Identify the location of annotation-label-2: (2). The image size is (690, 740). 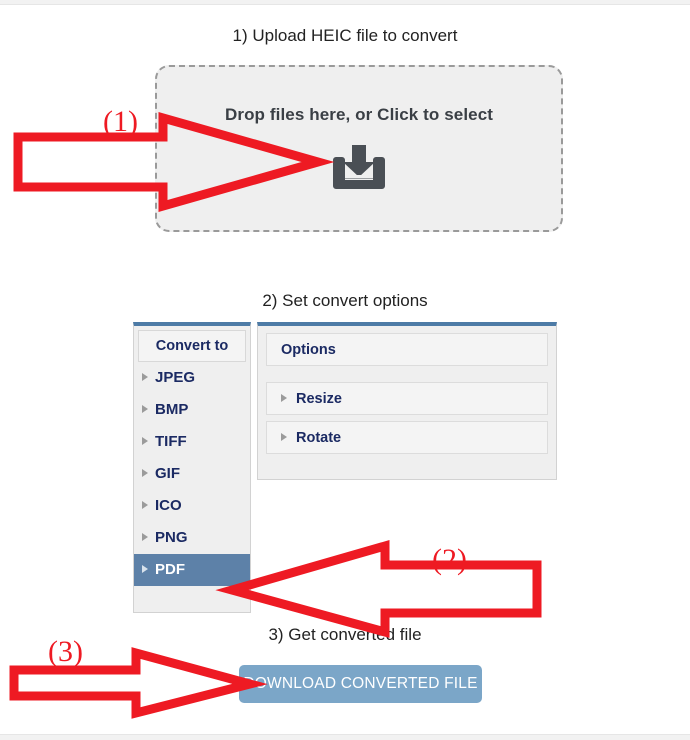
(449, 559).